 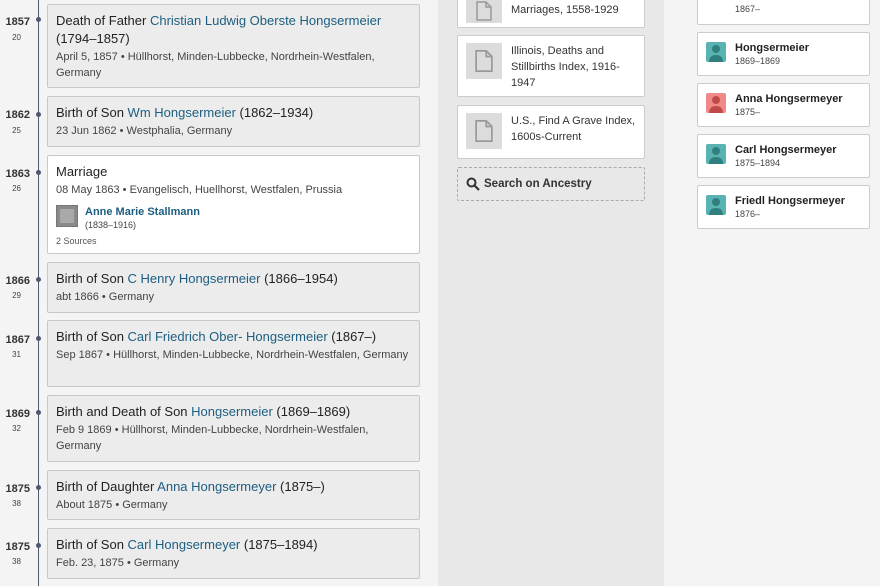 What do you see at coordinates (233, 218) in the screenshot?
I see `spouse: Anne Marie Stallmann (1838–1916)` at bounding box center [233, 218].